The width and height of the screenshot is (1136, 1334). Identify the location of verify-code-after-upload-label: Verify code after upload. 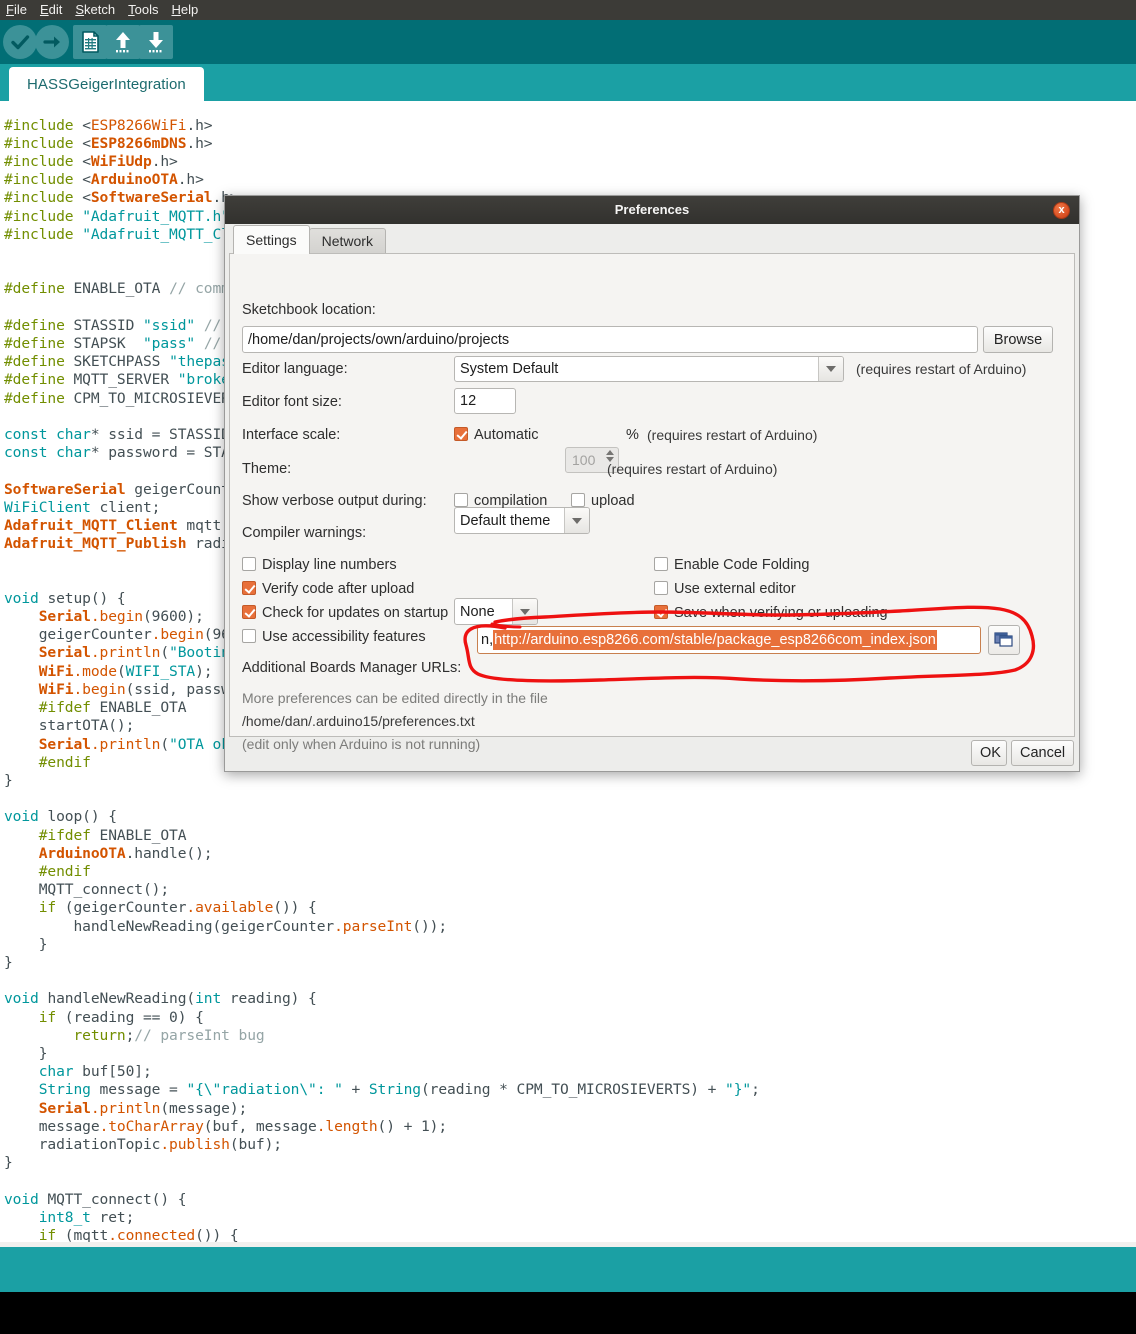
(338, 589).